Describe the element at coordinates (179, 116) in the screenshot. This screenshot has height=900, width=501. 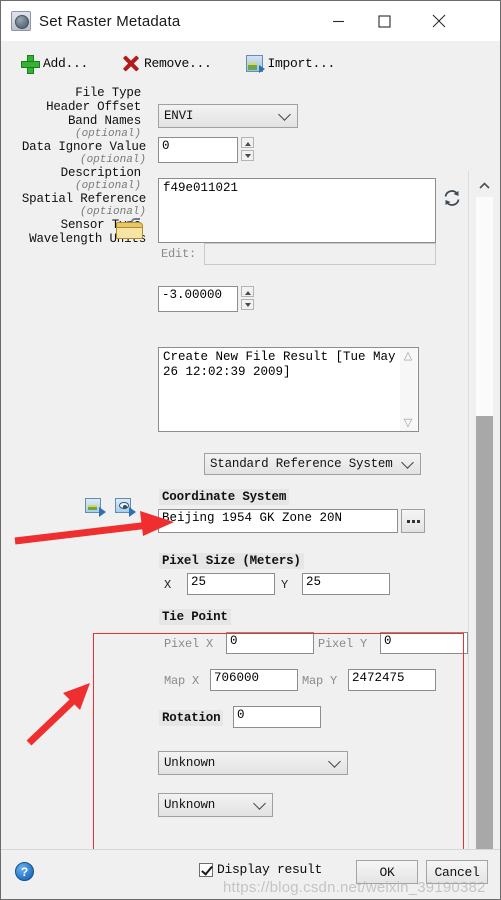
I see `file-type-value: ENVI` at that location.